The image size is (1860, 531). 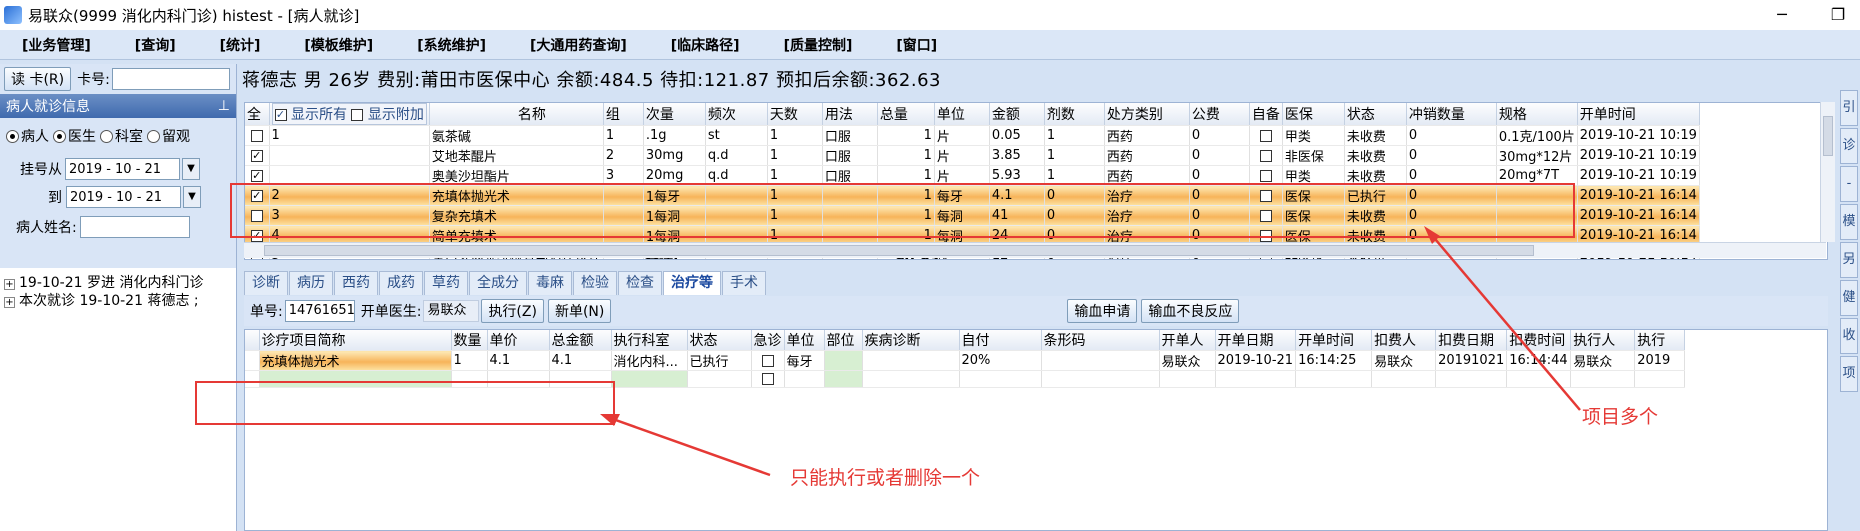 What do you see at coordinates (516, 155) in the screenshot?
I see `cell-name: 艾地苯醌片` at bounding box center [516, 155].